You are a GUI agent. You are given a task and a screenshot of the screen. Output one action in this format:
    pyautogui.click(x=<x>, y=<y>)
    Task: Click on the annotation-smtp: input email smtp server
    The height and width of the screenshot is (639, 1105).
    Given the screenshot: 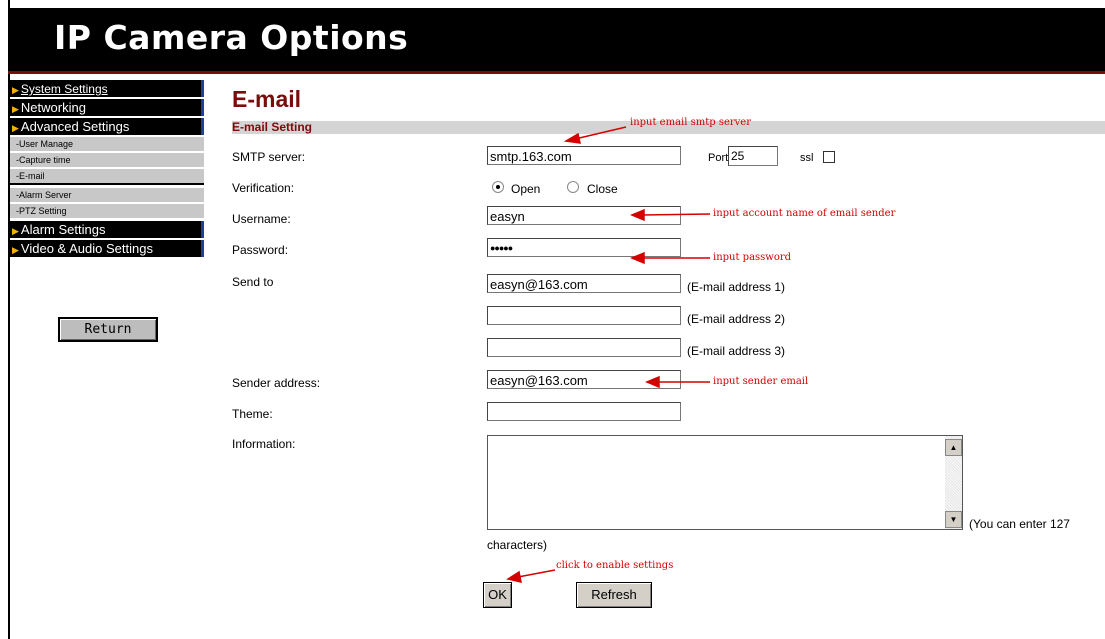 What is the action you would take?
    pyautogui.click(x=691, y=122)
    